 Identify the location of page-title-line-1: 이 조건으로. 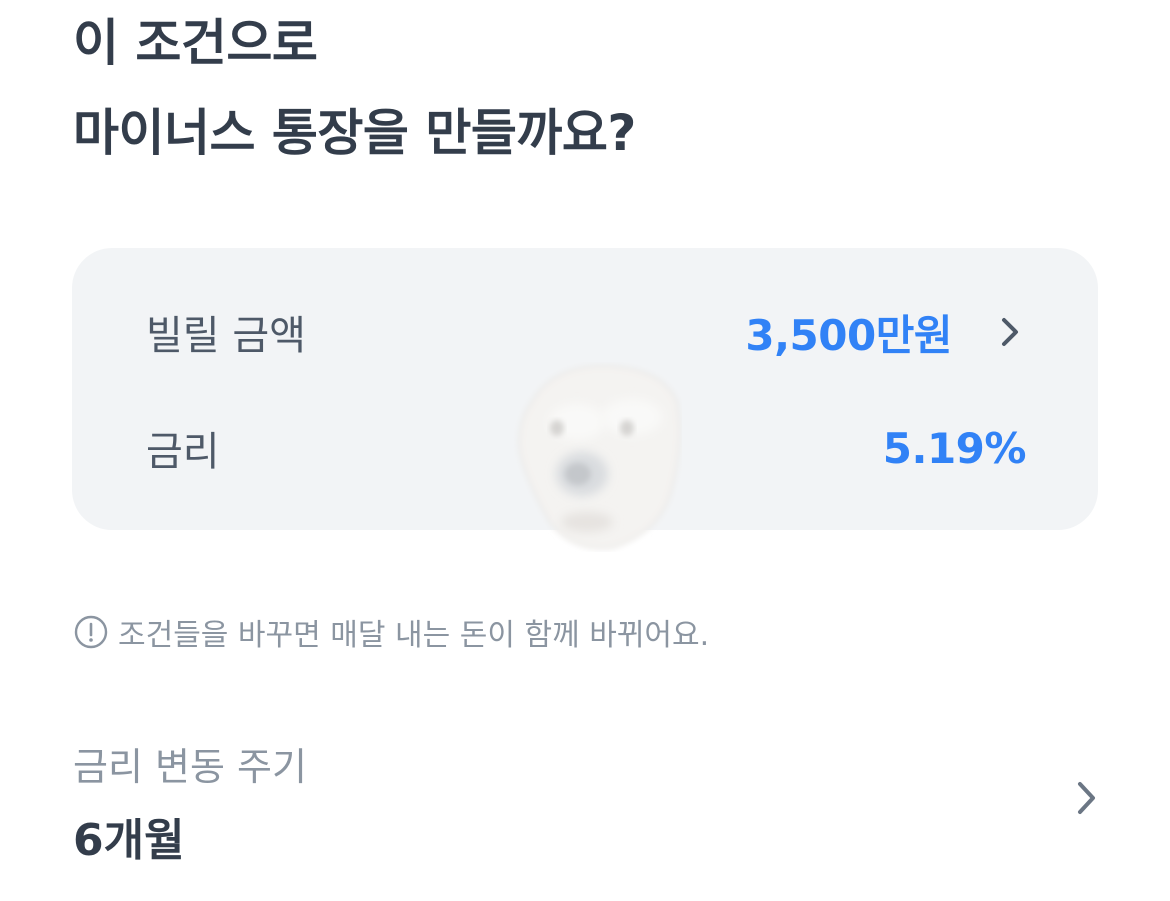
(195, 43).